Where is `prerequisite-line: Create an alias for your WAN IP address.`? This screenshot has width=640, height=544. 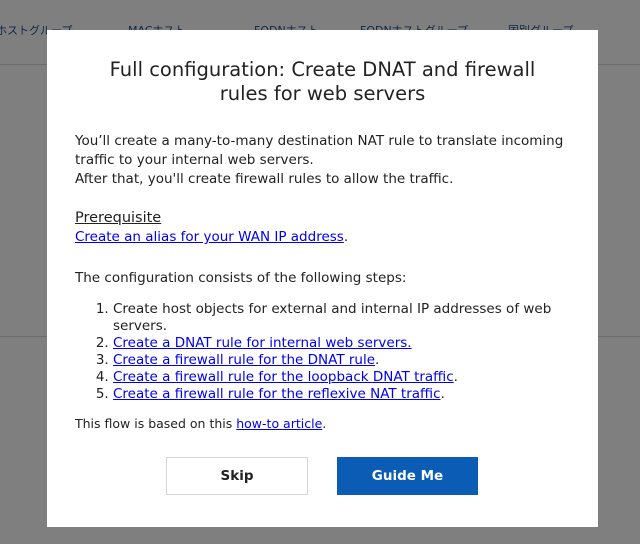 prerequisite-line: Create an alias for your WAN IP address. is located at coordinates (322, 237).